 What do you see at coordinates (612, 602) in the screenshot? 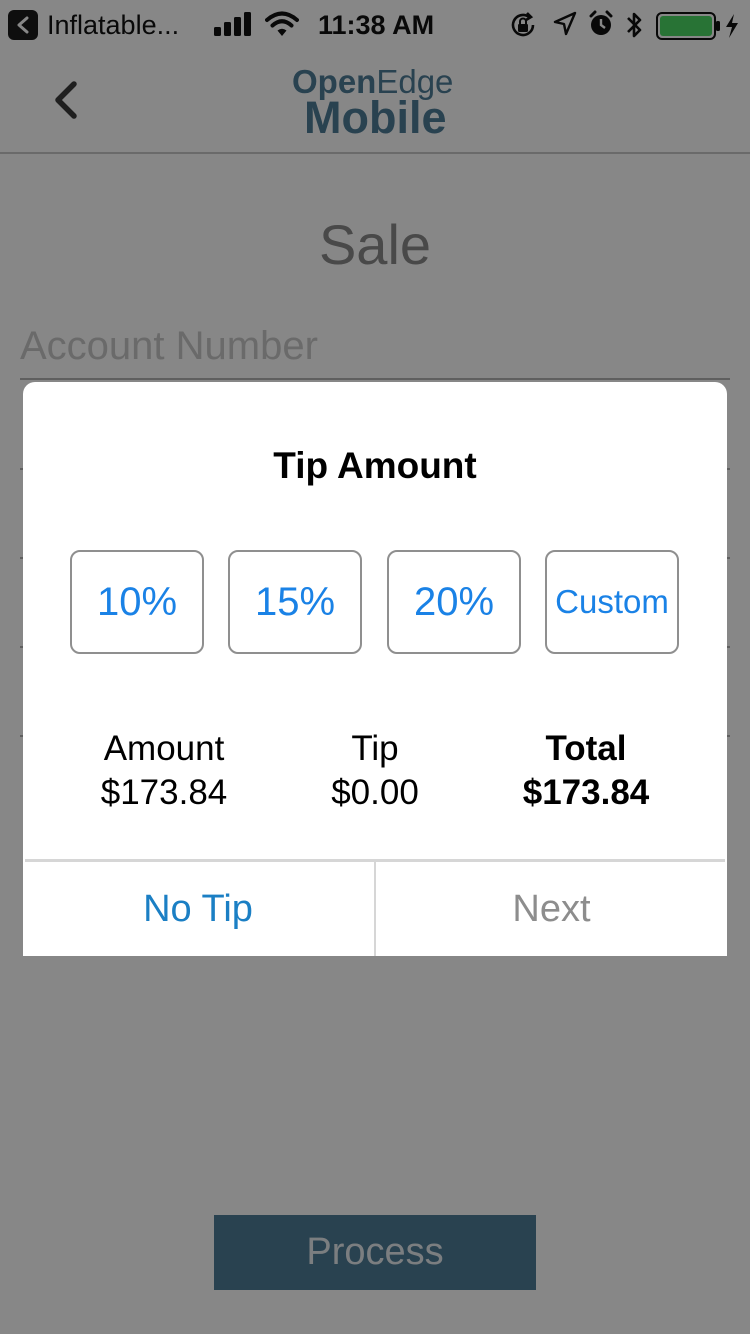
I see `tip-option-custom-button: Custom` at bounding box center [612, 602].